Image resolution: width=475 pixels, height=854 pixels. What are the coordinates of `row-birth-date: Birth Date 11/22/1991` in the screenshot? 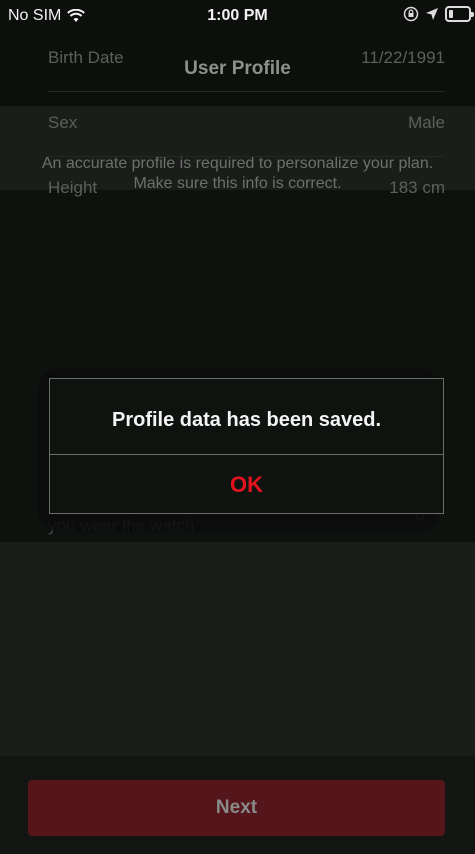 It's located at (246, 60).